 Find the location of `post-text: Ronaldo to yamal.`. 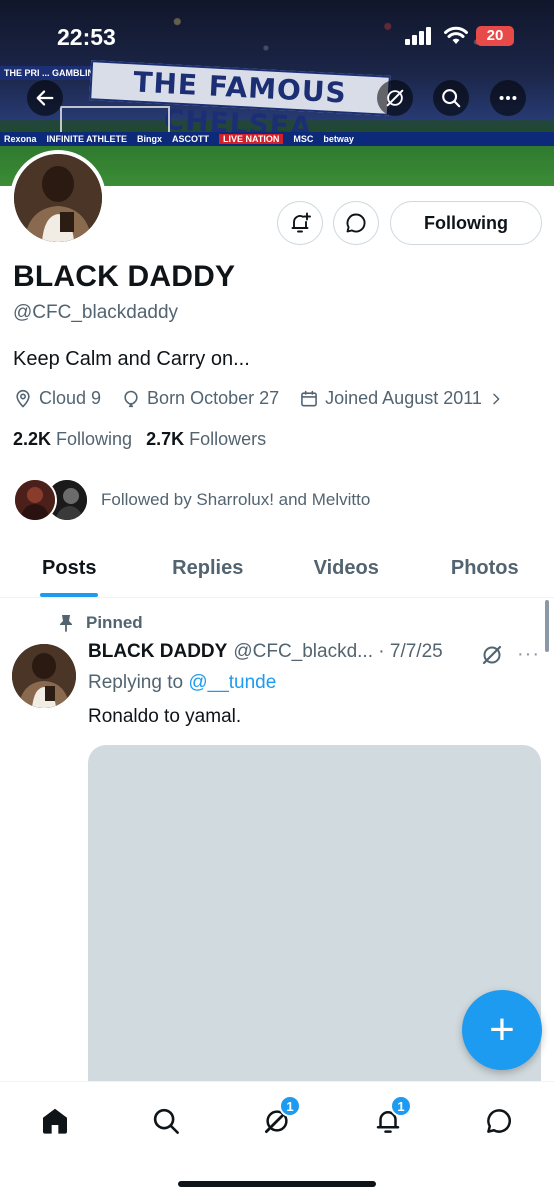

post-text: Ronaldo to yamal. is located at coordinates (165, 716).